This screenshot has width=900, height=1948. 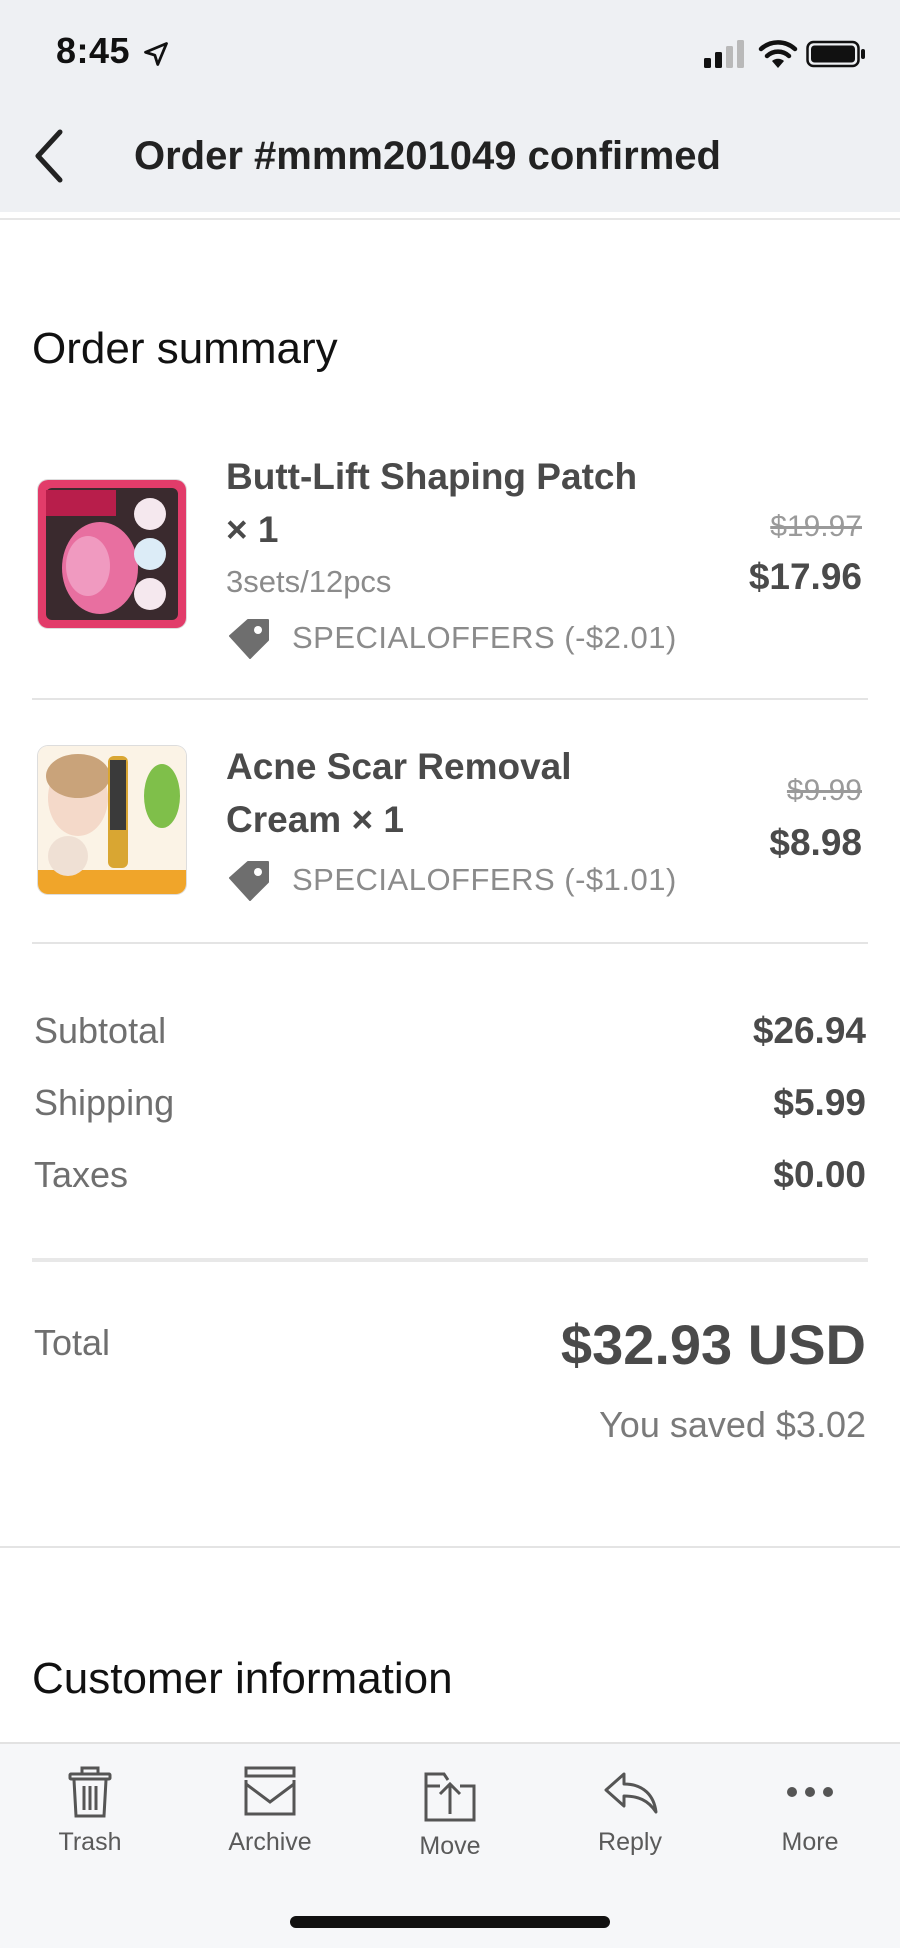 What do you see at coordinates (450, 1922) in the screenshot?
I see `home-indicator` at bounding box center [450, 1922].